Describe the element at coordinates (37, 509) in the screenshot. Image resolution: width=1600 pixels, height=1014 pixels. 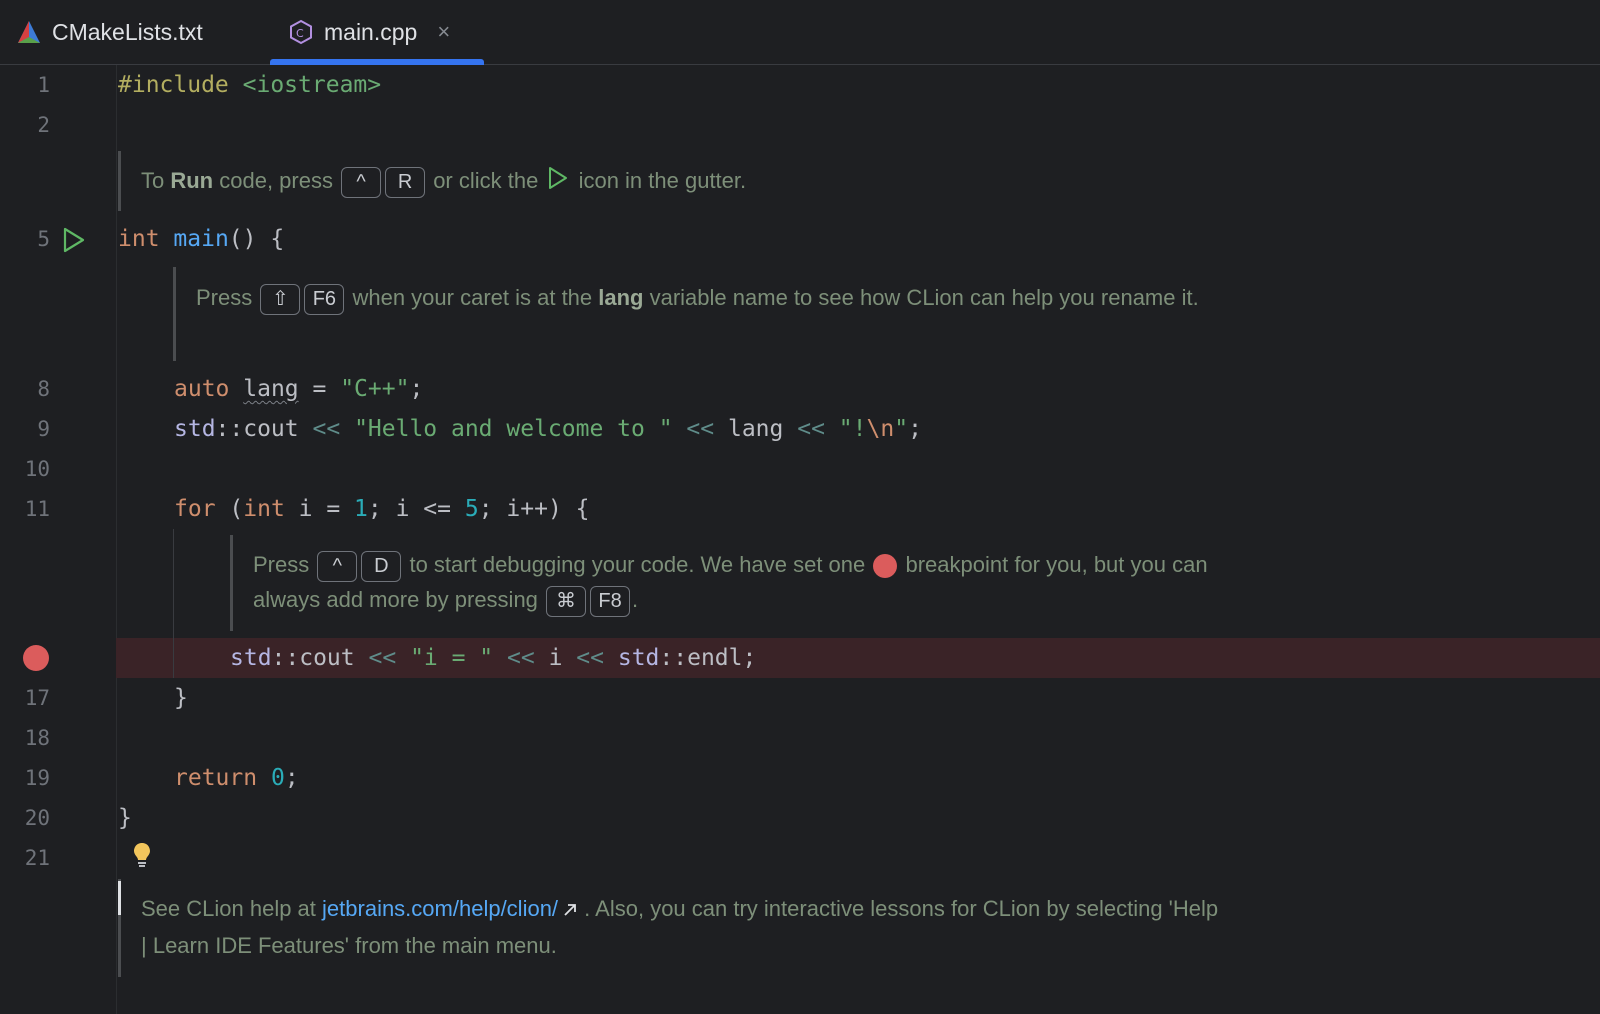
I see `line-number: 11` at that location.